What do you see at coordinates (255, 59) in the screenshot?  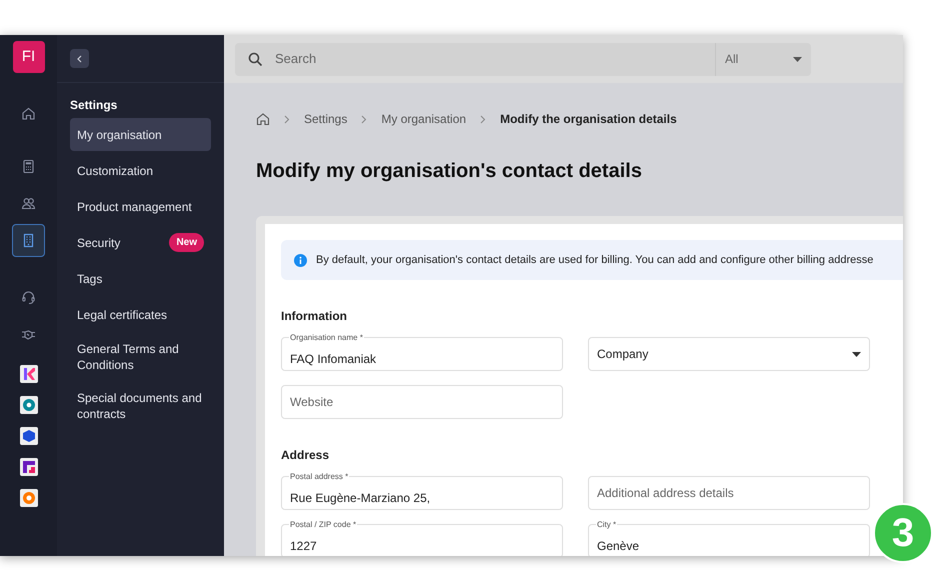 I see `search-icon` at bounding box center [255, 59].